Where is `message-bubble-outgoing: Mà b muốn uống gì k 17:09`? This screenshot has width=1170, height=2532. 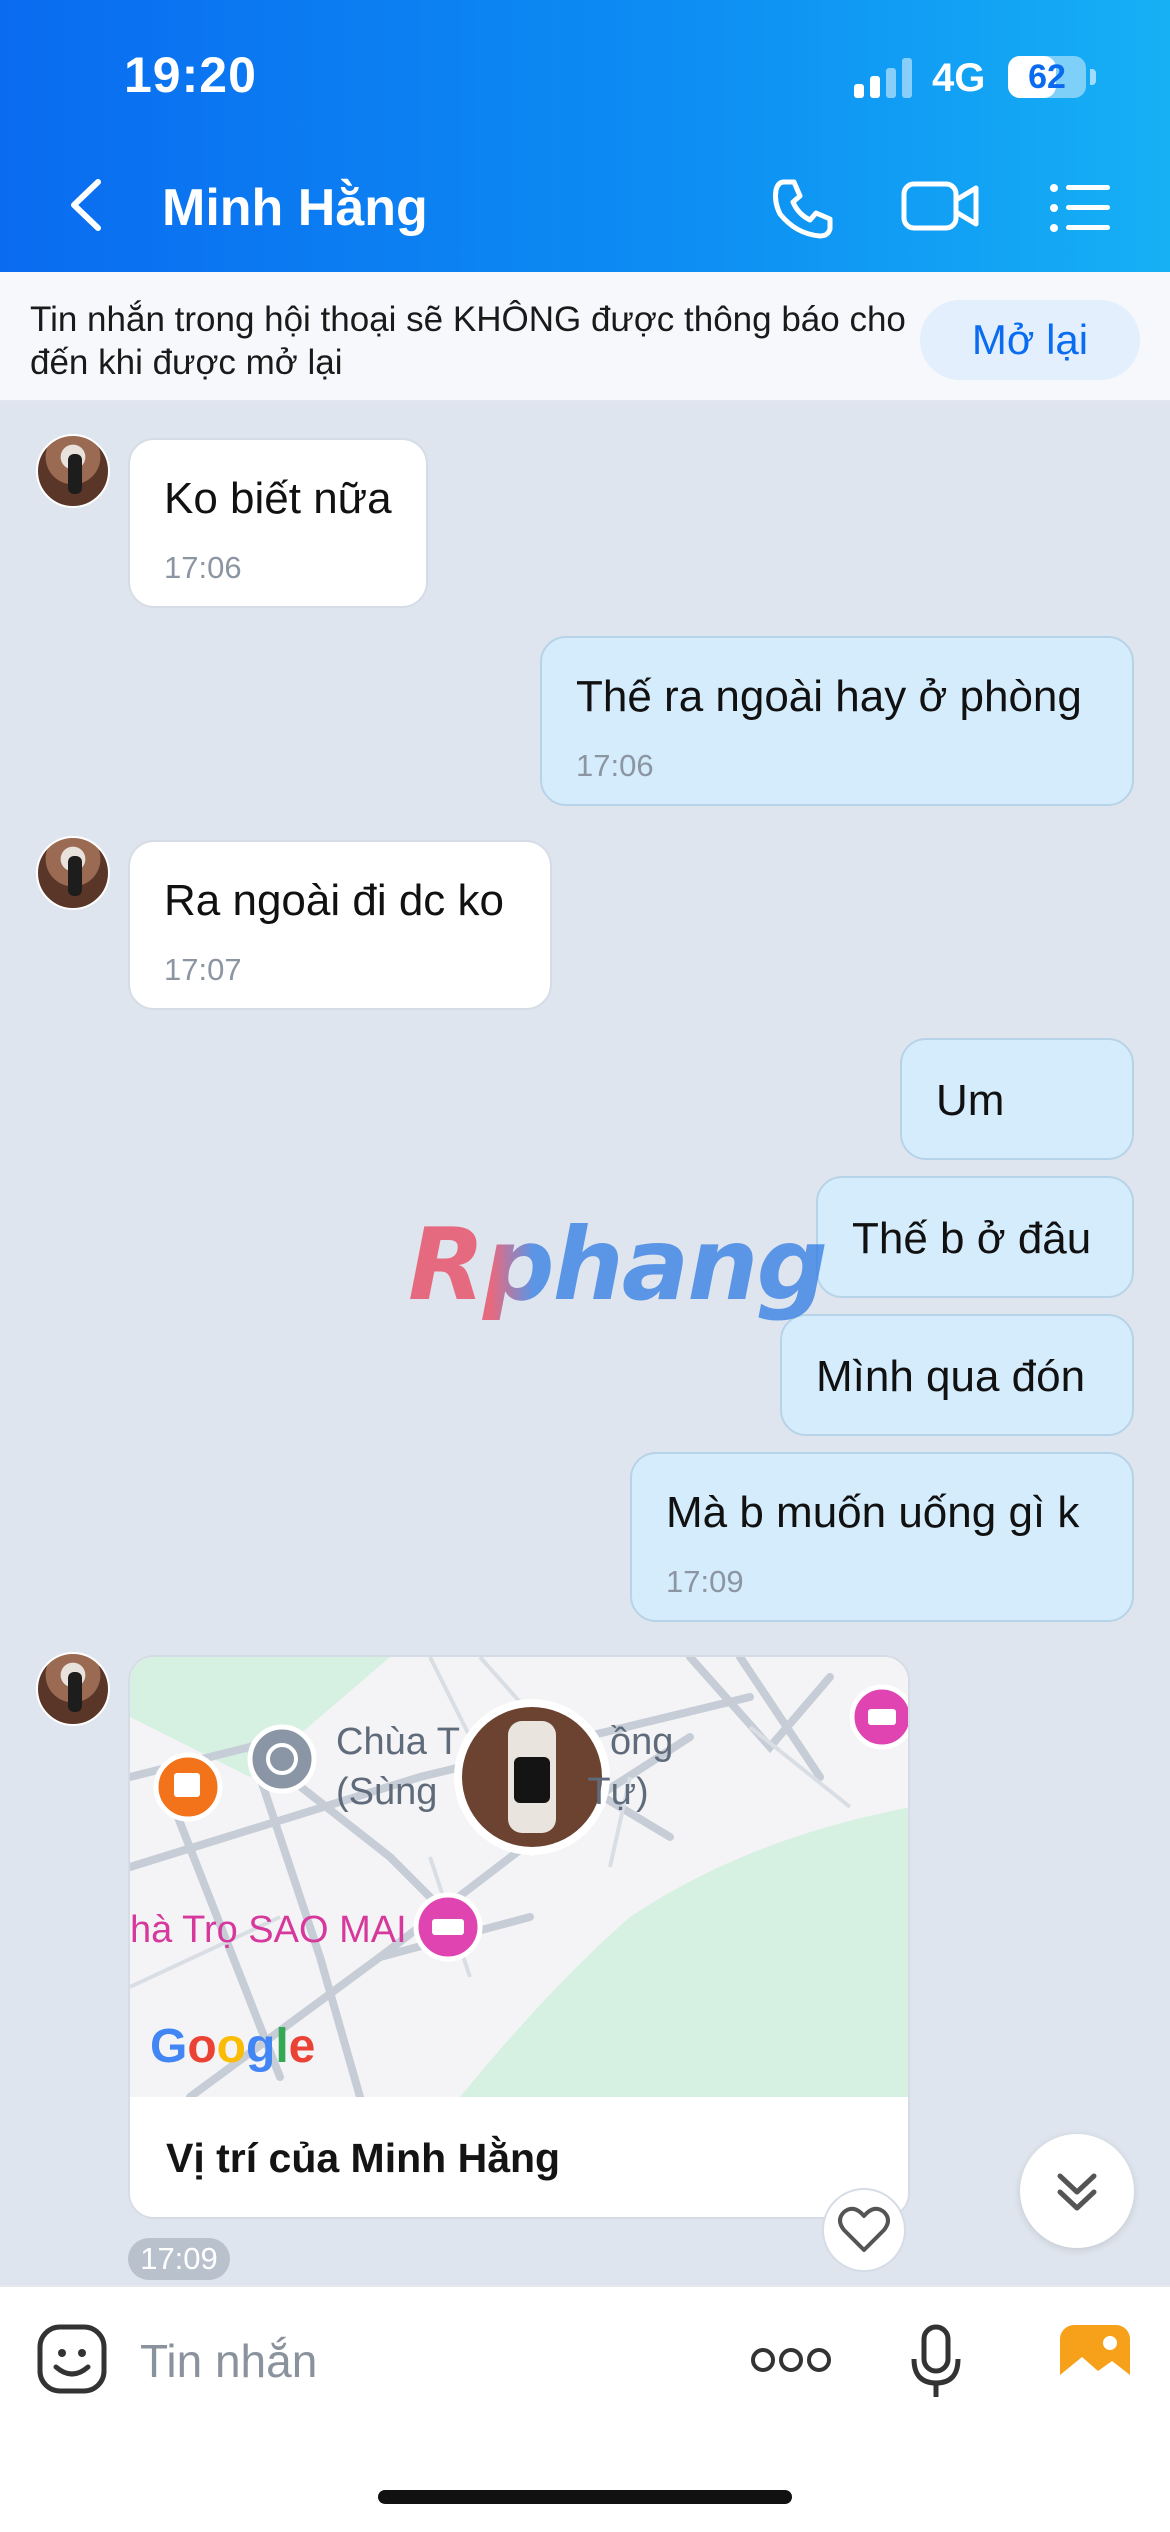 message-bubble-outgoing: Mà b muốn uống gì k 17:09 is located at coordinates (882, 1537).